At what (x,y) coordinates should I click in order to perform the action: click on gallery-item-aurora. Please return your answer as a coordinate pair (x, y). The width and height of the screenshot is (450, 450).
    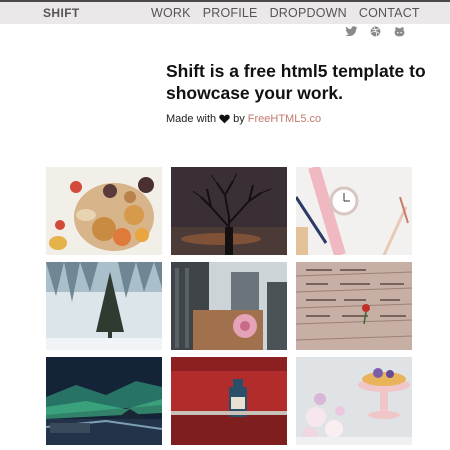
    Looking at the image, I should click on (104, 401).